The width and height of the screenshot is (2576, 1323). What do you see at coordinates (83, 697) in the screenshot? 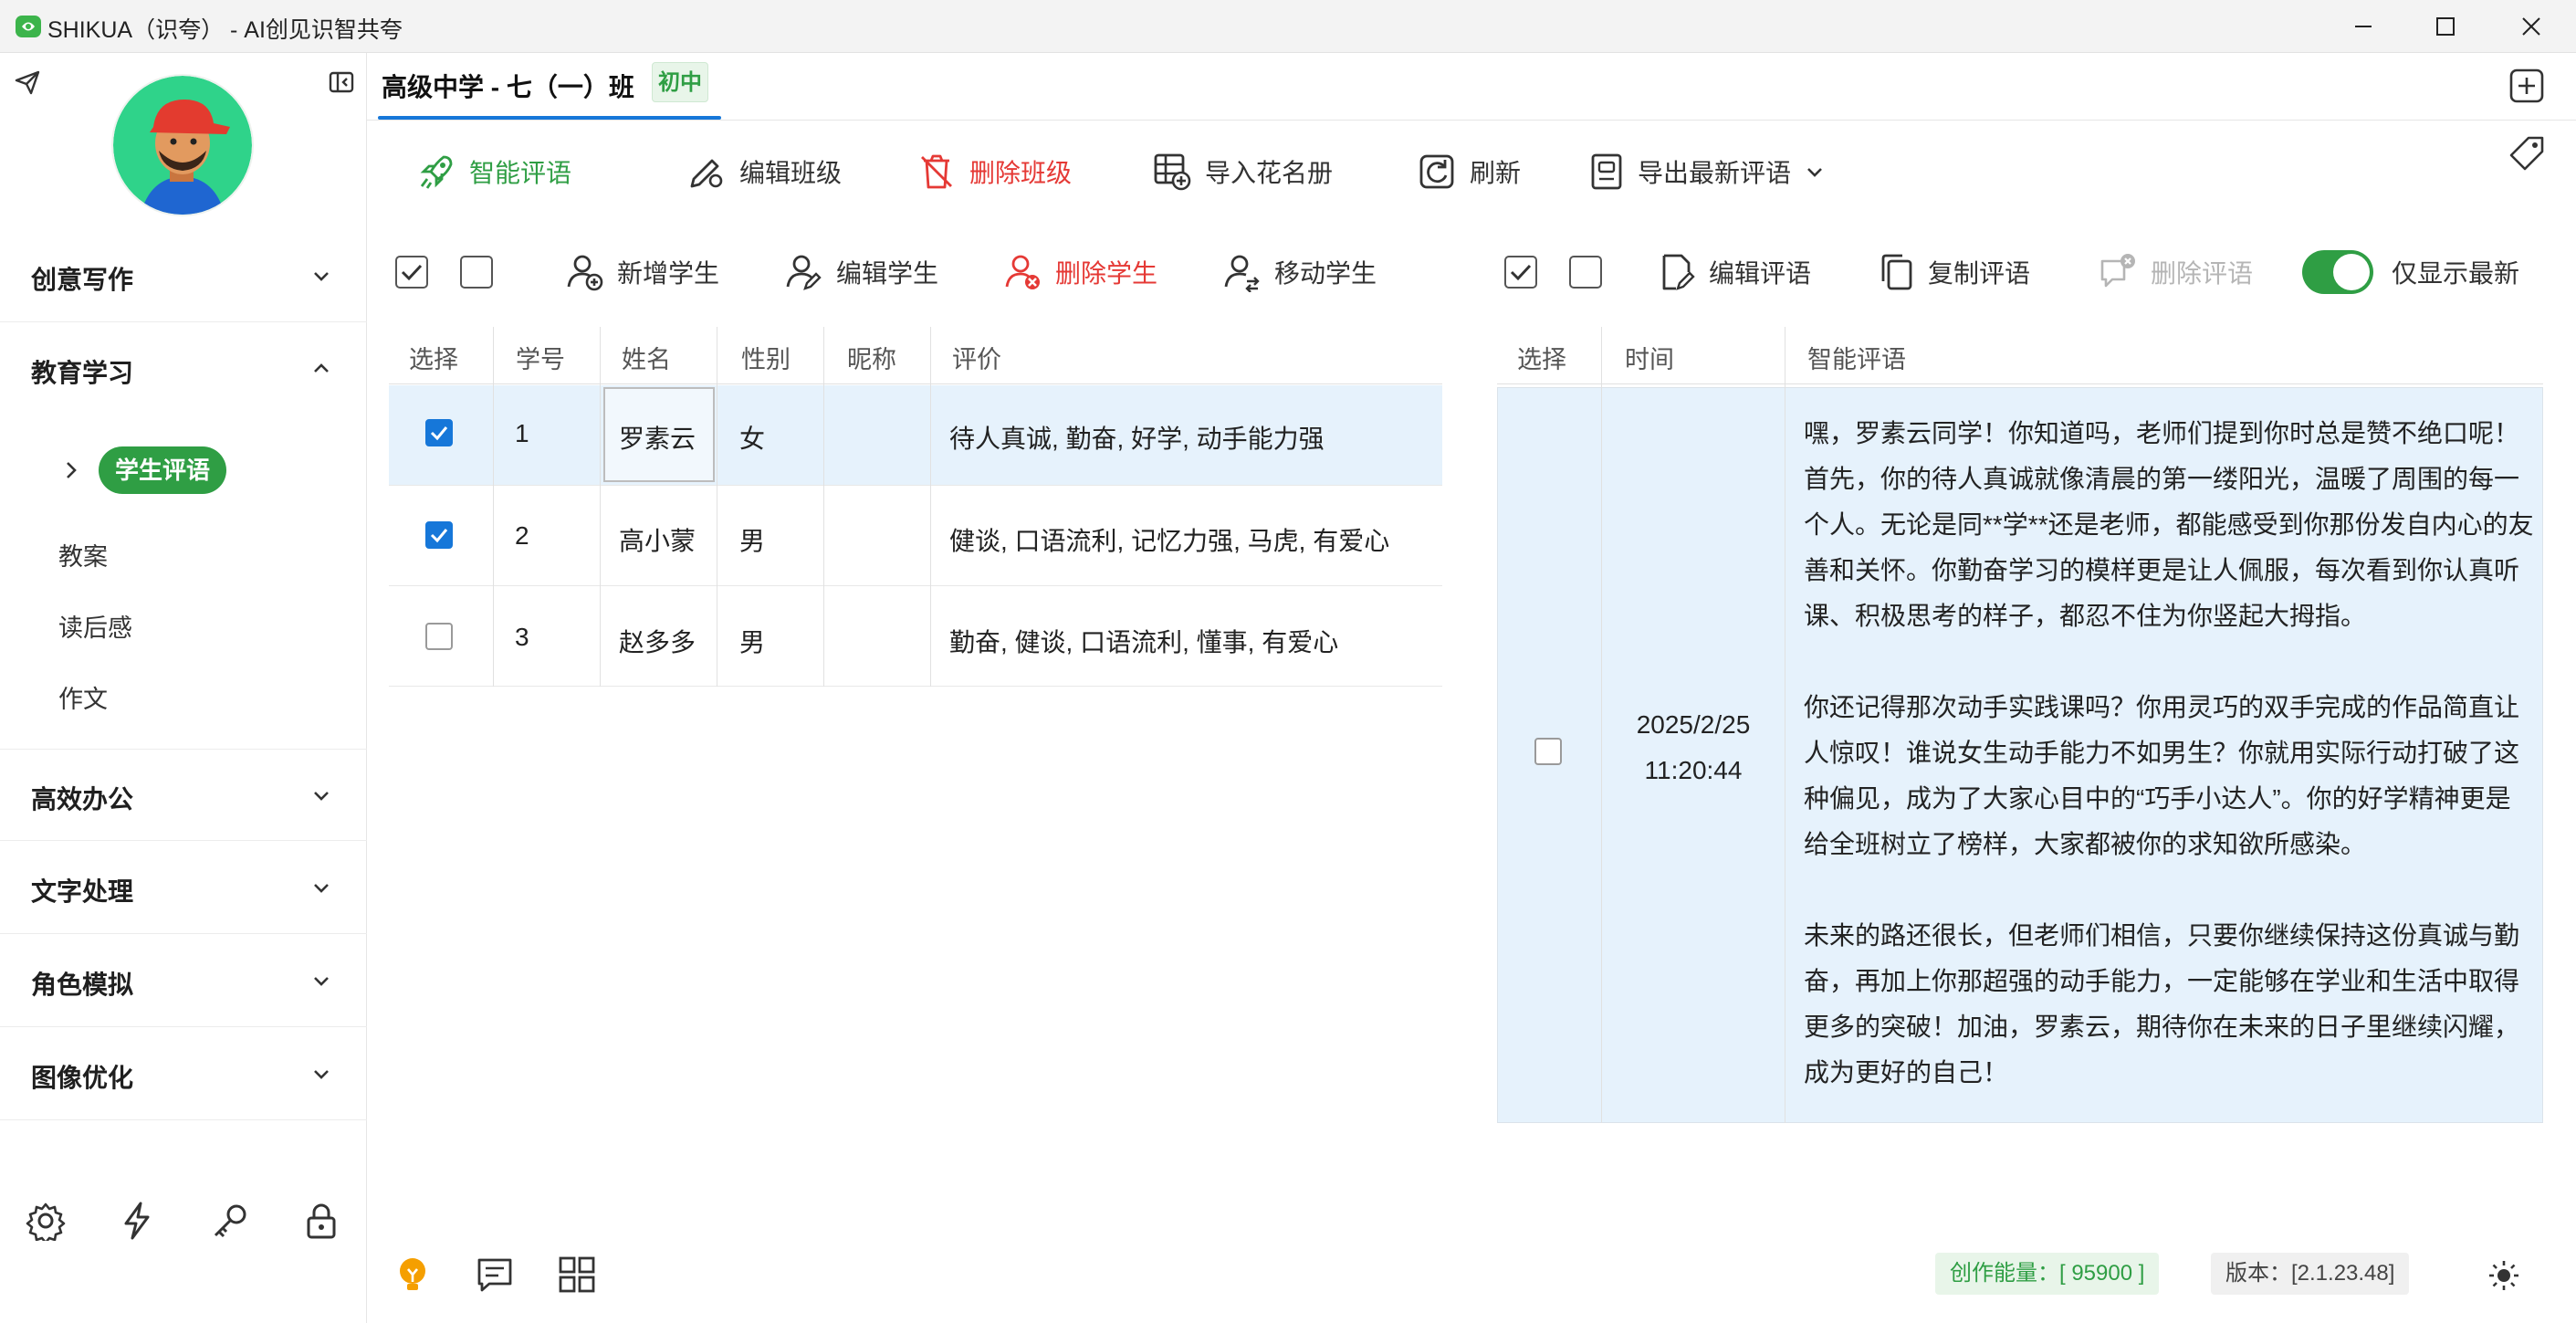
I see `sidebar-item-essay: 作文` at bounding box center [83, 697].